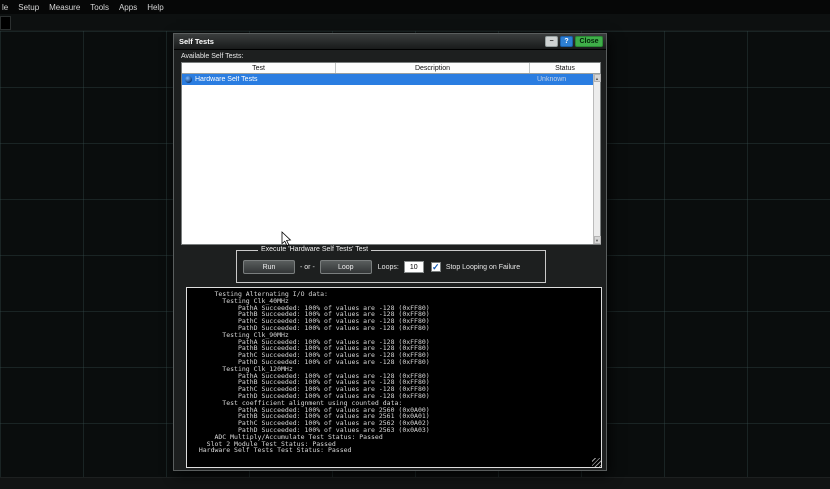 Image resolution: width=830 pixels, height=489 pixels. What do you see at coordinates (286, 239) in the screenshot?
I see `mouse-cursor-icon` at bounding box center [286, 239].